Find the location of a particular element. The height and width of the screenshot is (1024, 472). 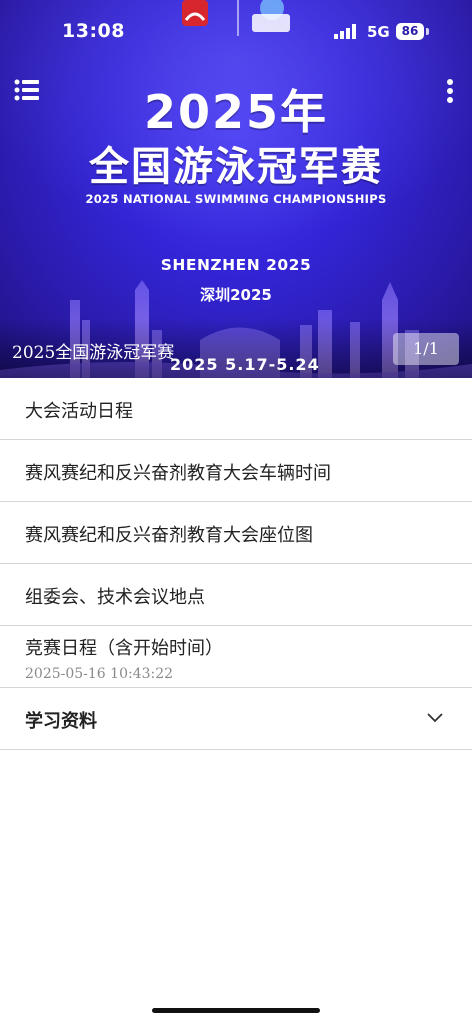

banner-caption: 2025全国游泳冠军赛 is located at coordinates (93, 353).